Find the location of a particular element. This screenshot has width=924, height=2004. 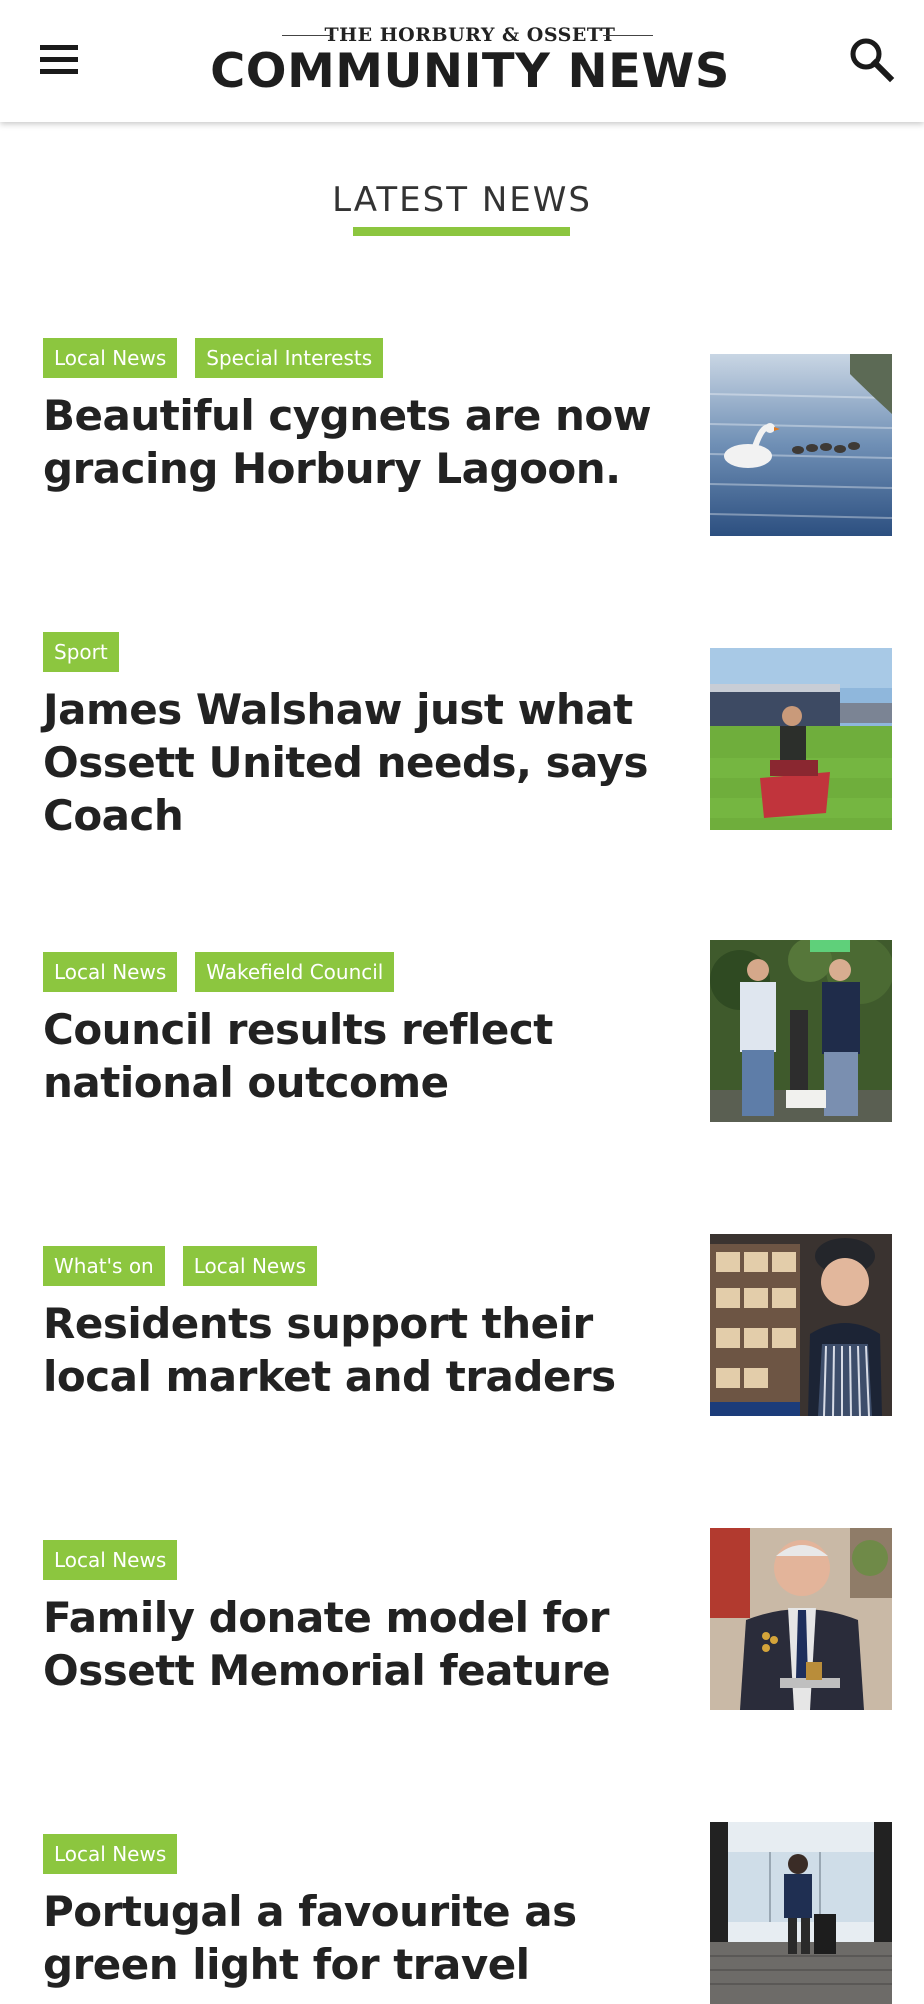

article-tags: Sport is located at coordinates (81, 652).